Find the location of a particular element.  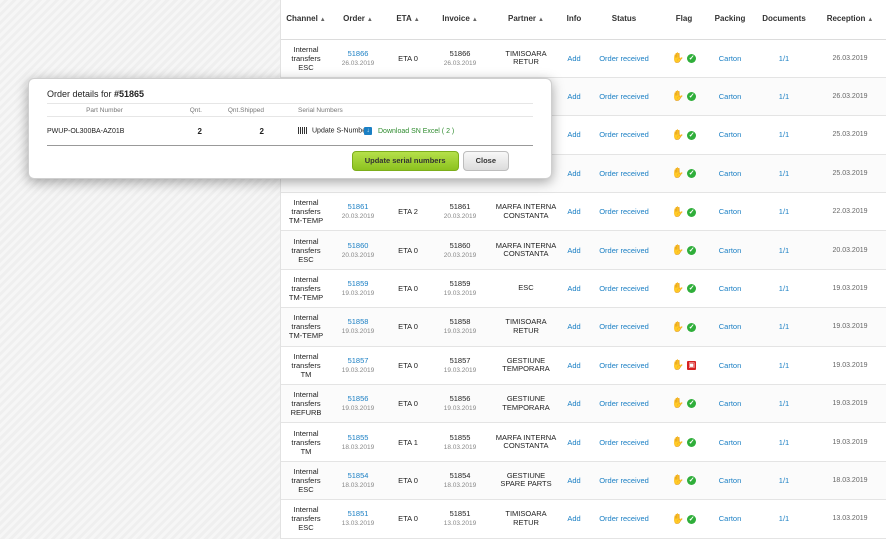

cell-order: 51860 20.03.2019 is located at coordinates (358, 250).